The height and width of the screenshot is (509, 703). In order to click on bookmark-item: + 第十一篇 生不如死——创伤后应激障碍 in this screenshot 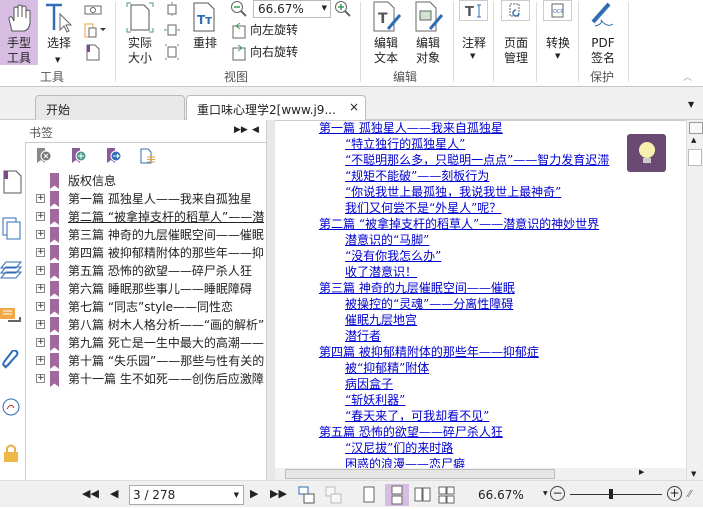, I will do `click(150, 379)`.